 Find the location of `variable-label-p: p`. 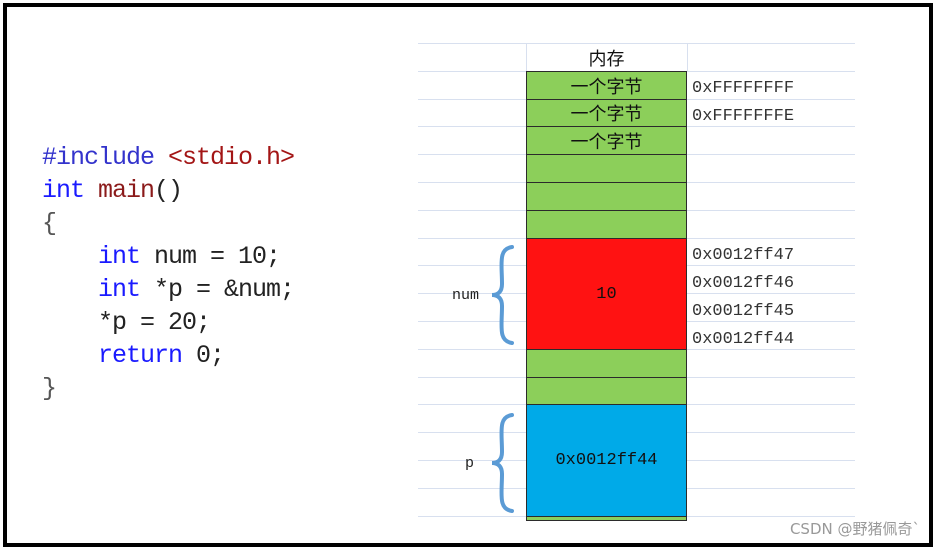

variable-label-p: p is located at coordinates (470, 463).